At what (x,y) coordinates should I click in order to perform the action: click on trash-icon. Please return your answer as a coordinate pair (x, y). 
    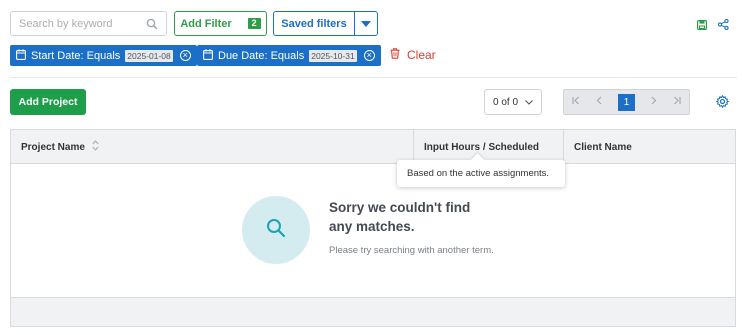
    Looking at the image, I should click on (395, 55).